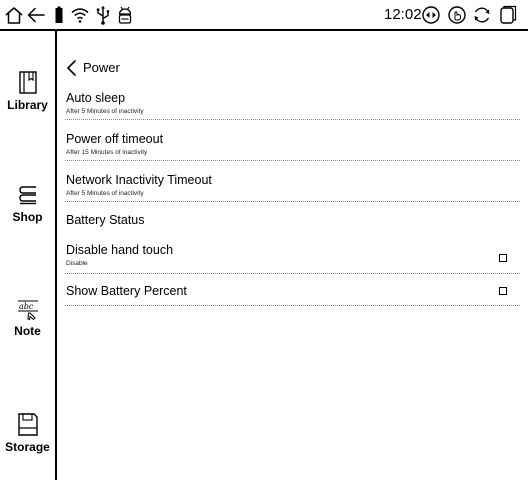 The height and width of the screenshot is (480, 528). What do you see at coordinates (431, 15) in the screenshot?
I see `refresh-mode-icon` at bounding box center [431, 15].